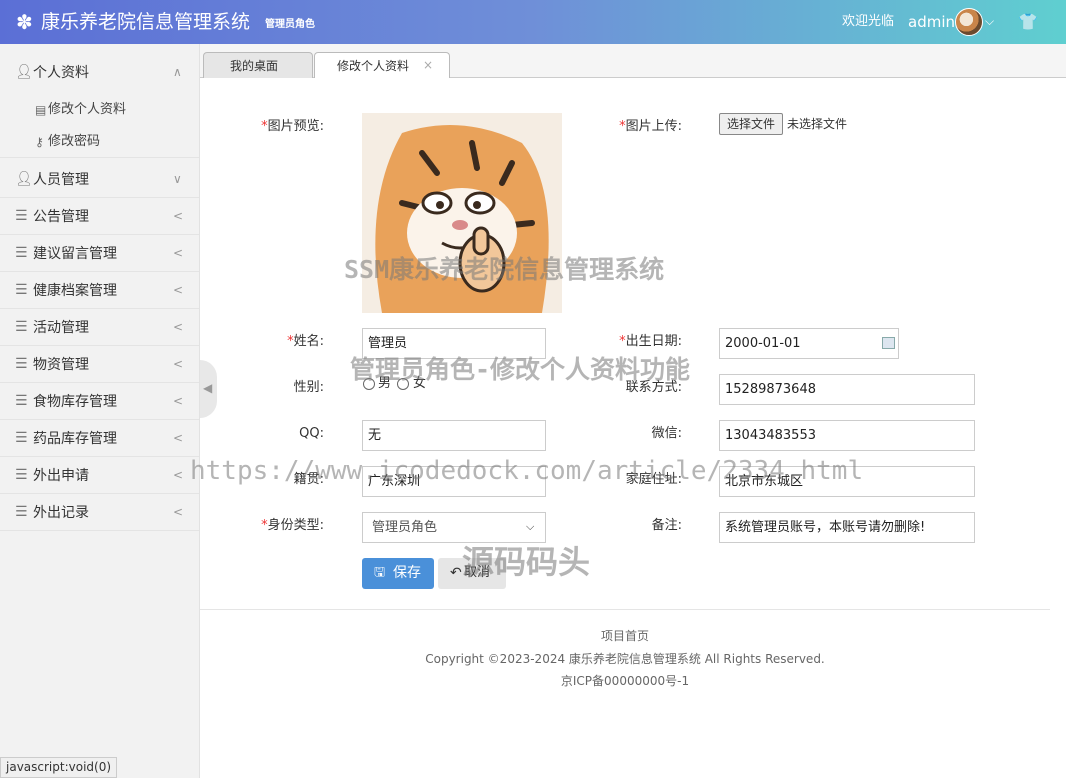  What do you see at coordinates (61, 513) in the screenshot?
I see `sidebar-item-label: 外出记录` at bounding box center [61, 513].